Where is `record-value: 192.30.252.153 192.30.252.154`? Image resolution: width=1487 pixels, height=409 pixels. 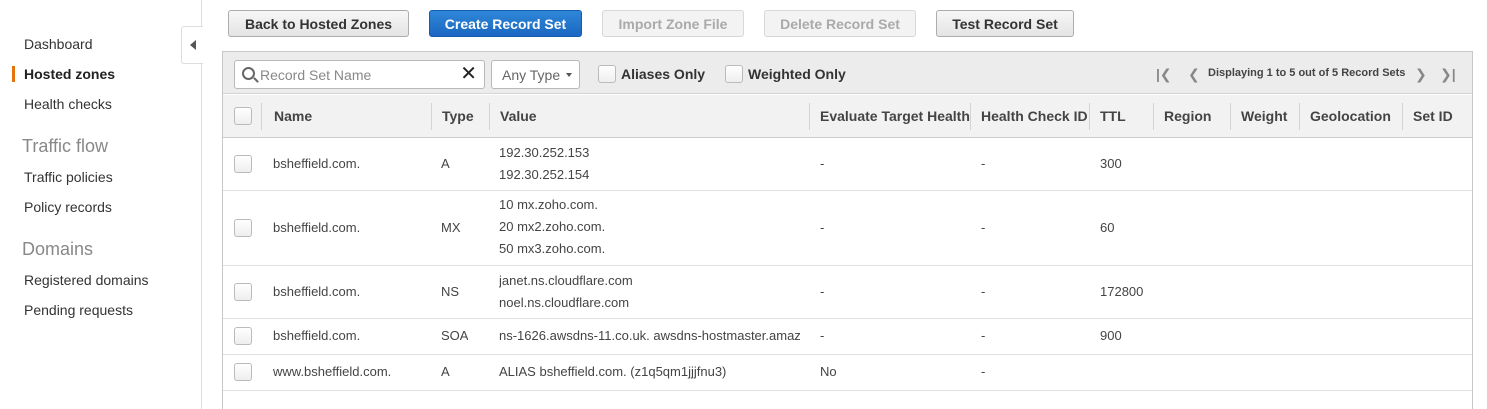
record-value: 192.30.252.153 192.30.252.154 is located at coordinates (544, 163).